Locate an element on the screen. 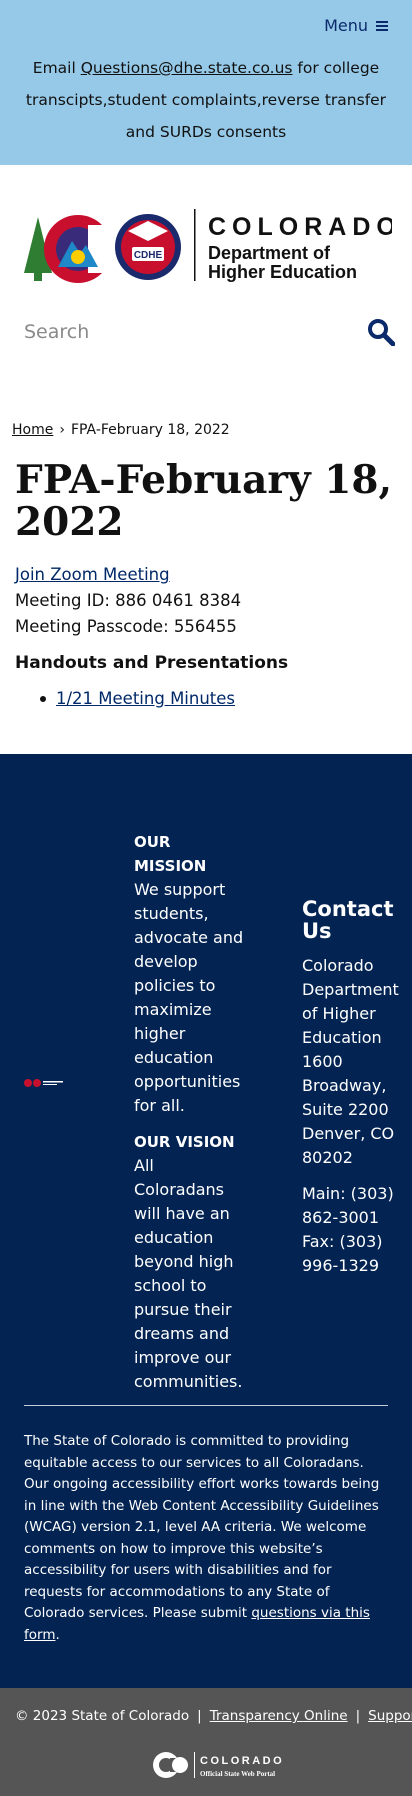 Image resolution: width=412 pixels, height=1796 pixels. logo-badge-text: CDHE is located at coordinates (148, 255).